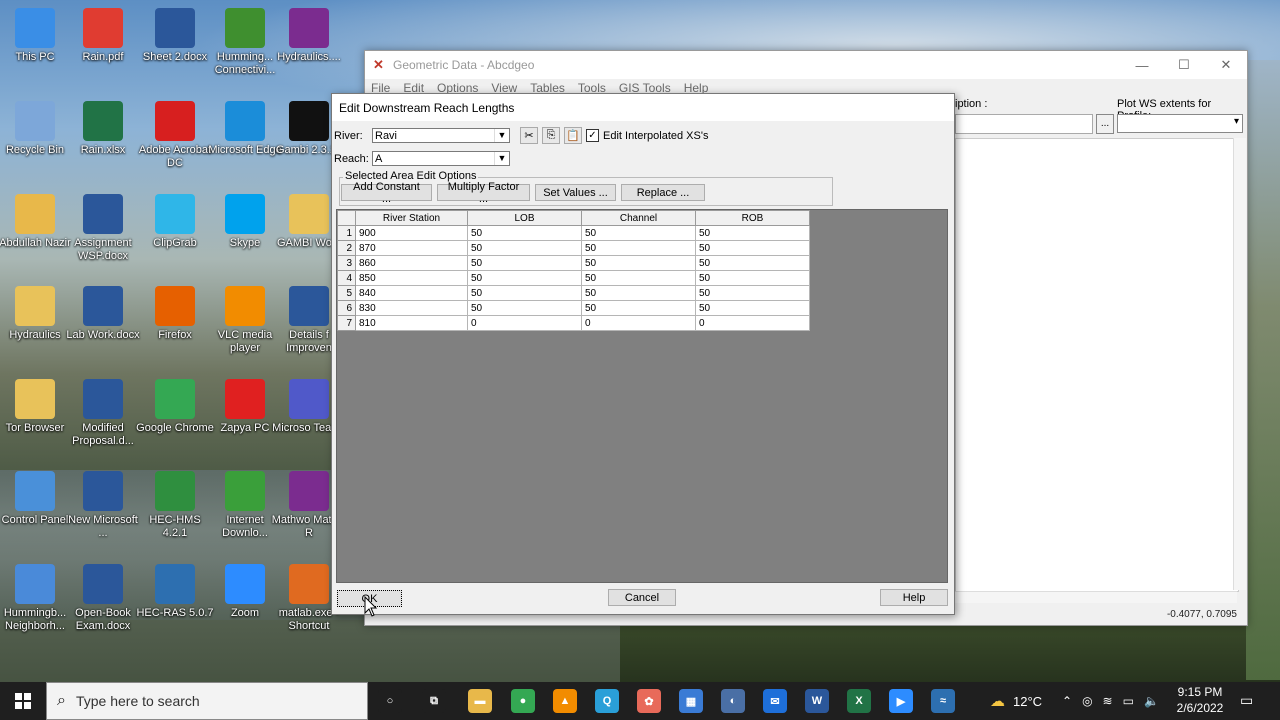 The width and height of the screenshot is (1280, 720). Describe the element at coordinates (175, 222) in the screenshot. I see `desktop-icon: ClipGrab` at that location.